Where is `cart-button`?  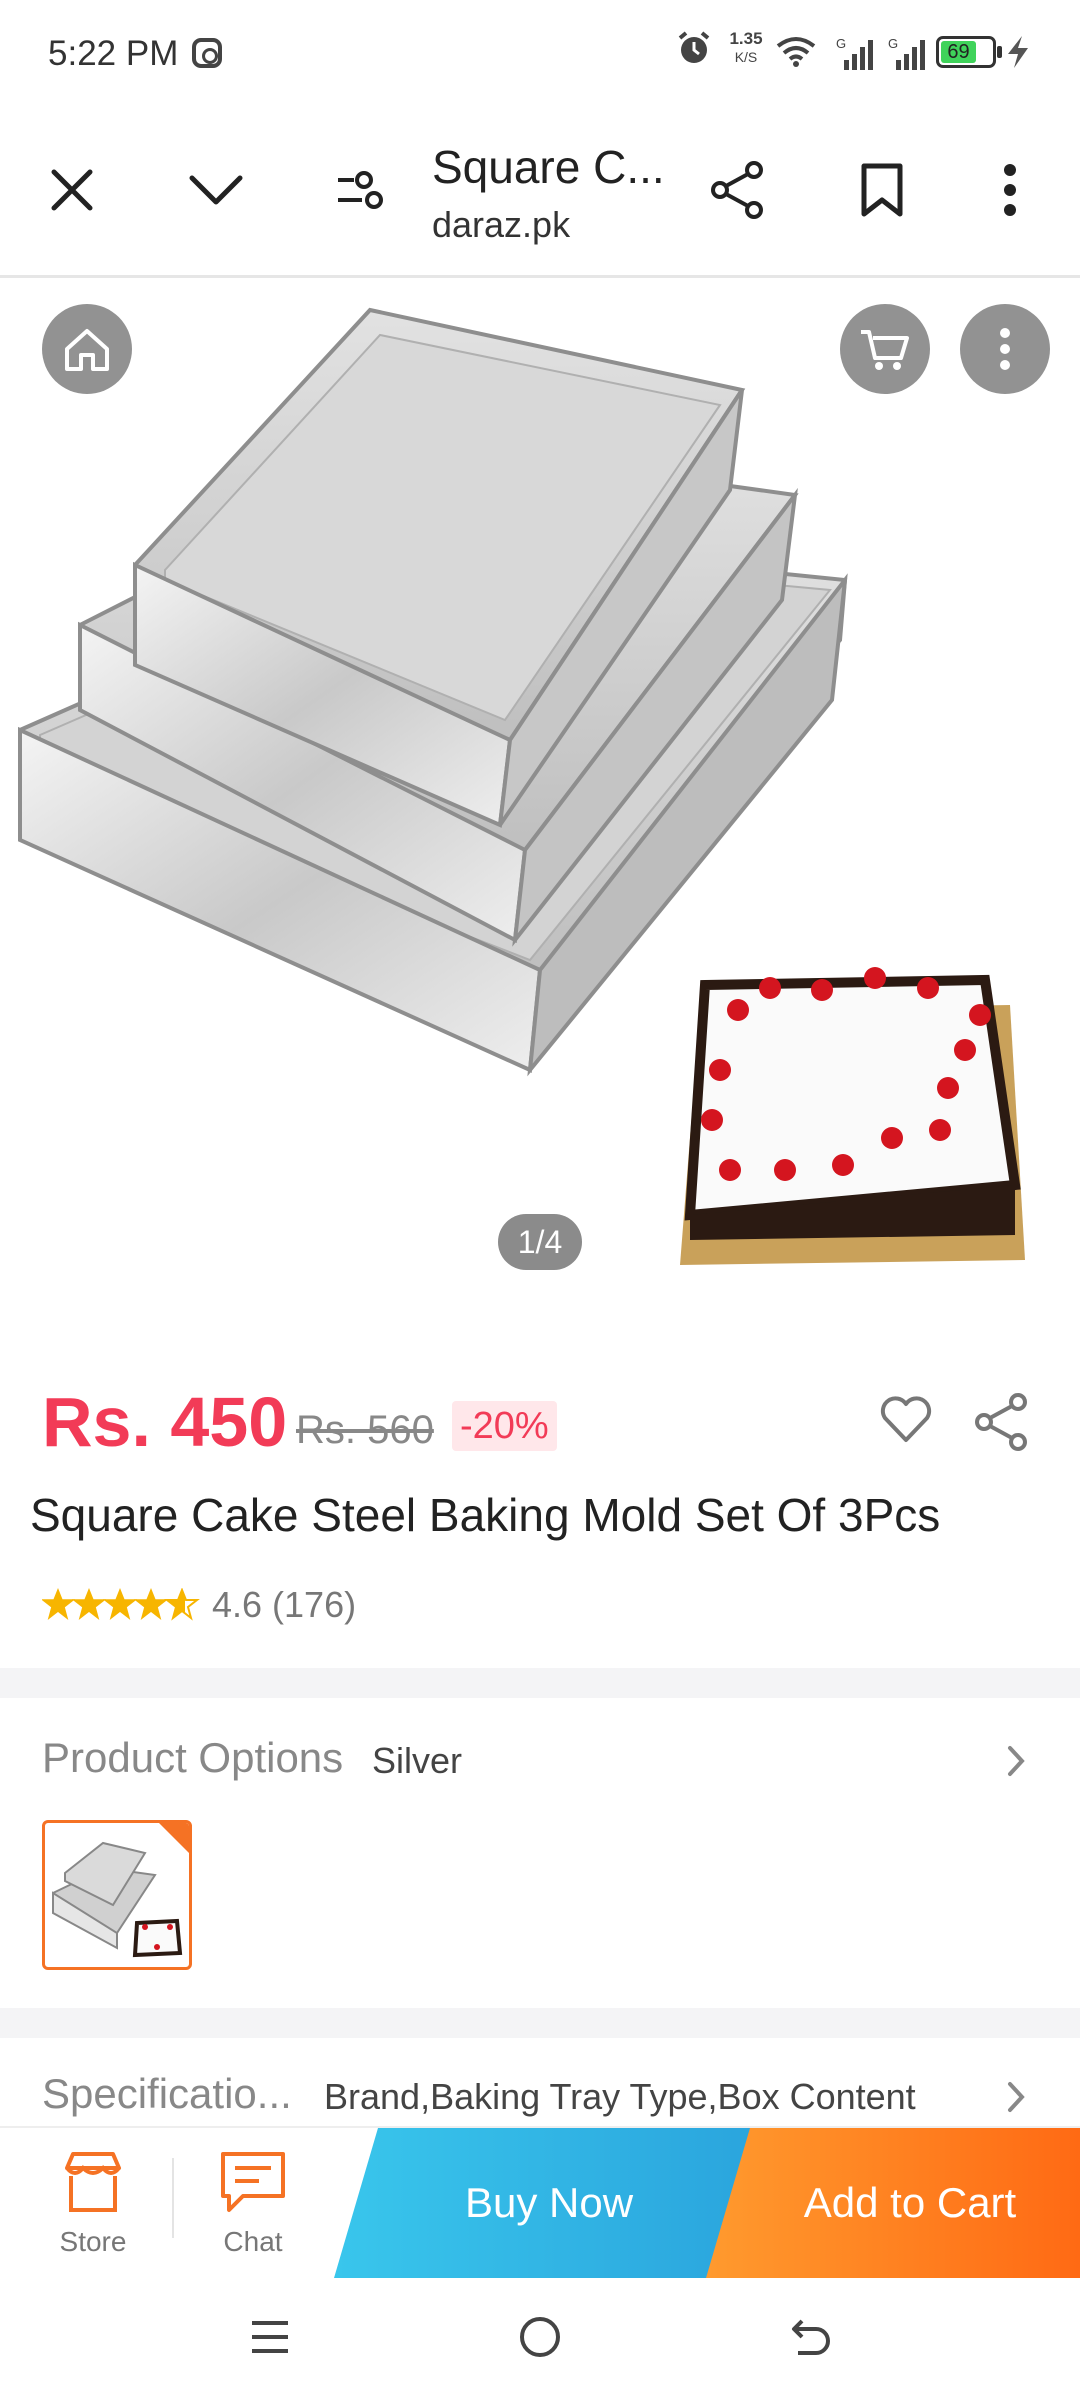 cart-button is located at coordinates (885, 349).